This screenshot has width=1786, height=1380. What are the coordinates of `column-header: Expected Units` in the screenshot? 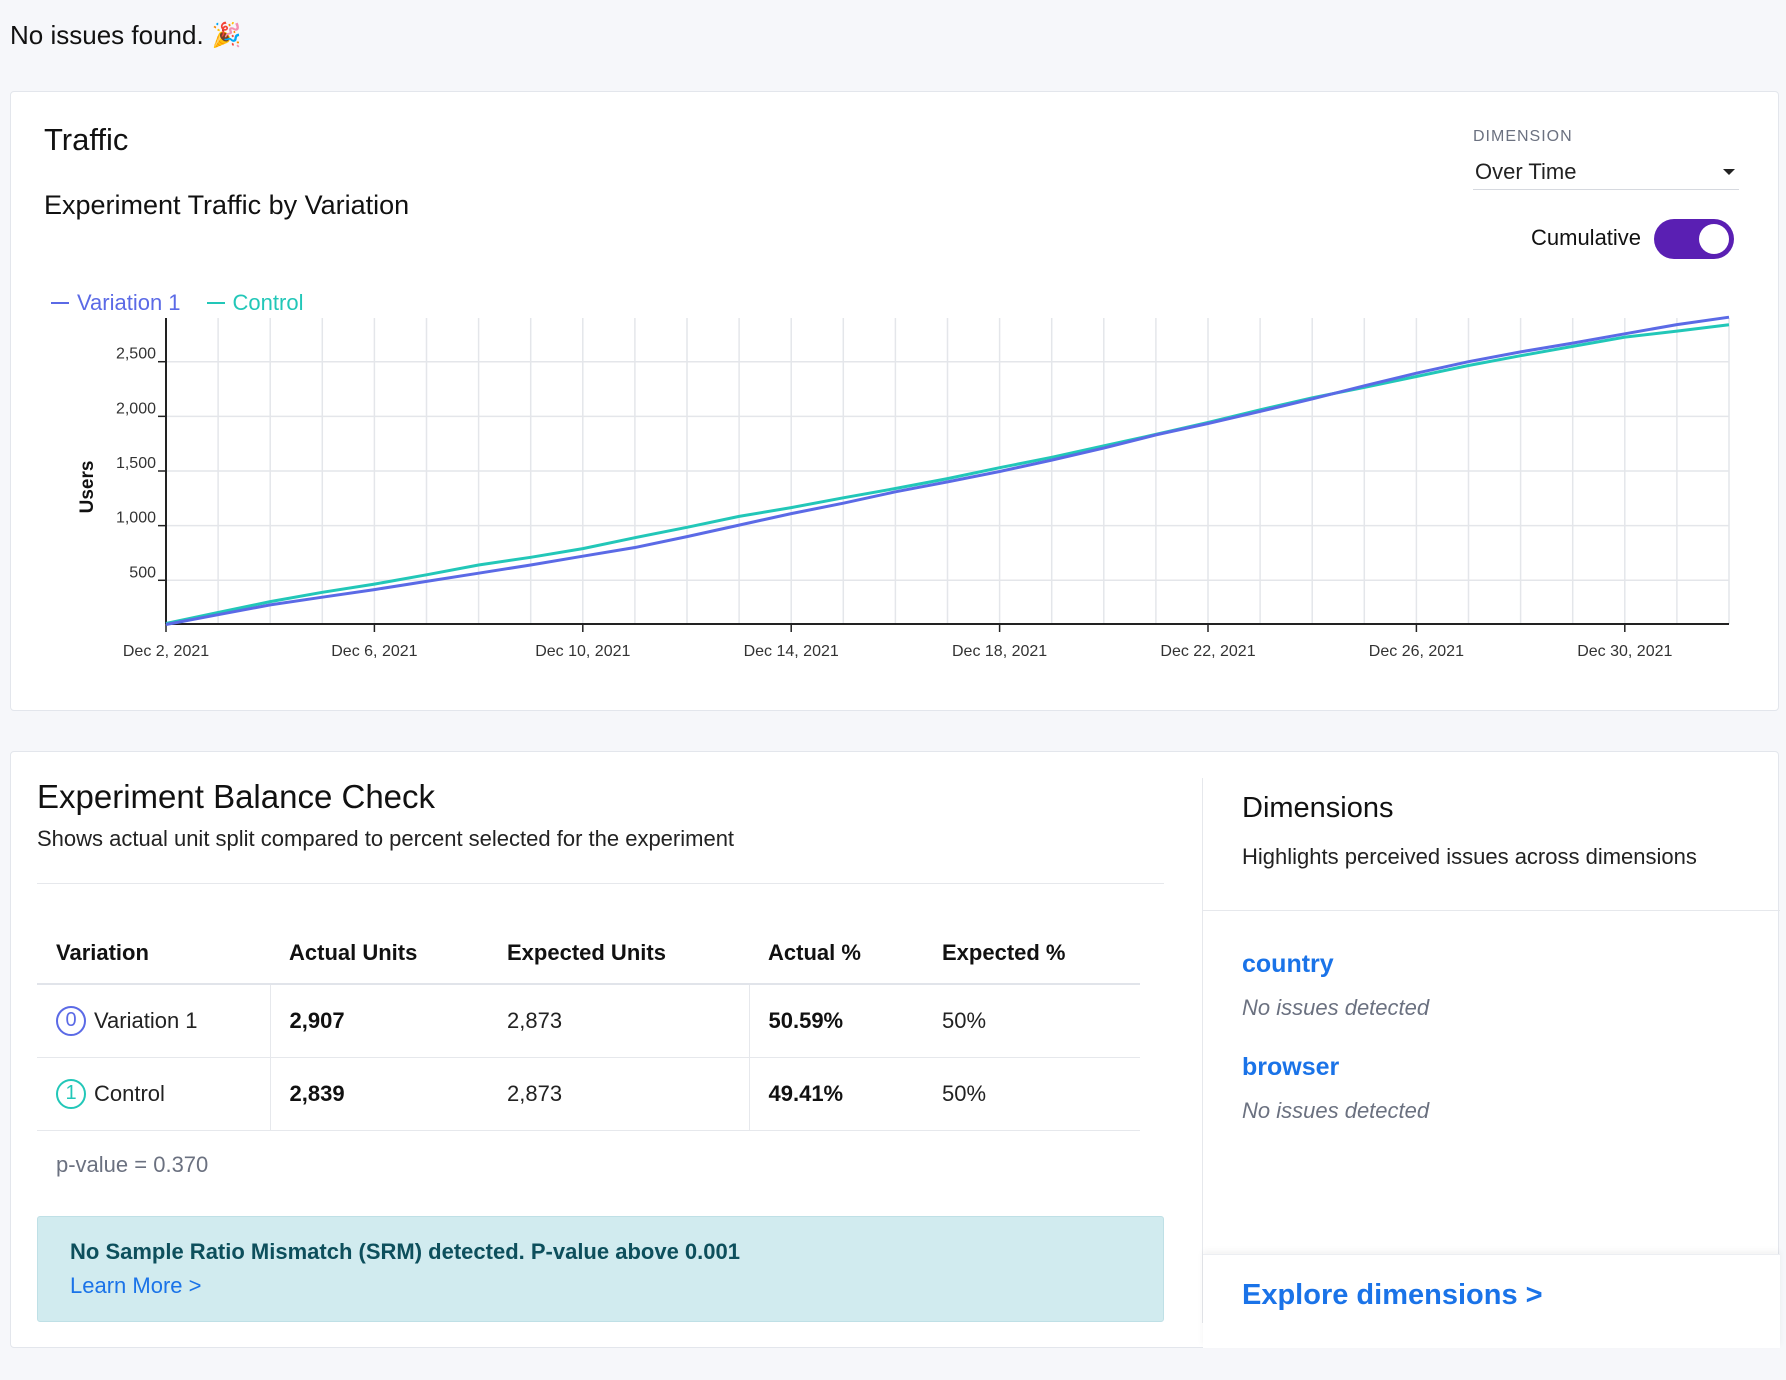 It's located at (618, 953).